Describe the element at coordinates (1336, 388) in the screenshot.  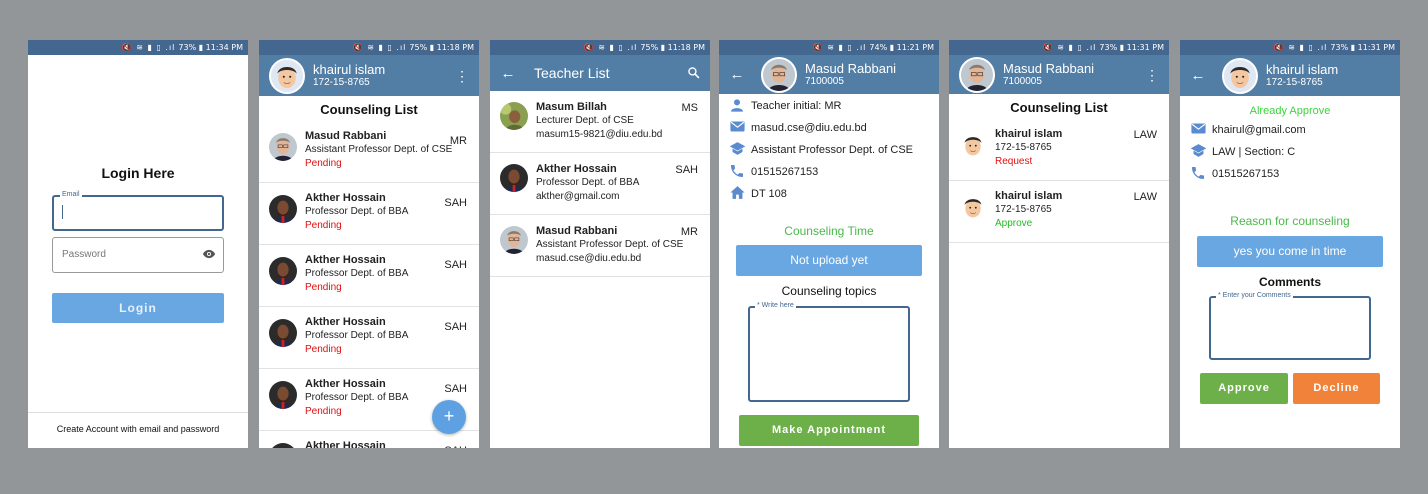
I see `decline-button: Decline` at that location.